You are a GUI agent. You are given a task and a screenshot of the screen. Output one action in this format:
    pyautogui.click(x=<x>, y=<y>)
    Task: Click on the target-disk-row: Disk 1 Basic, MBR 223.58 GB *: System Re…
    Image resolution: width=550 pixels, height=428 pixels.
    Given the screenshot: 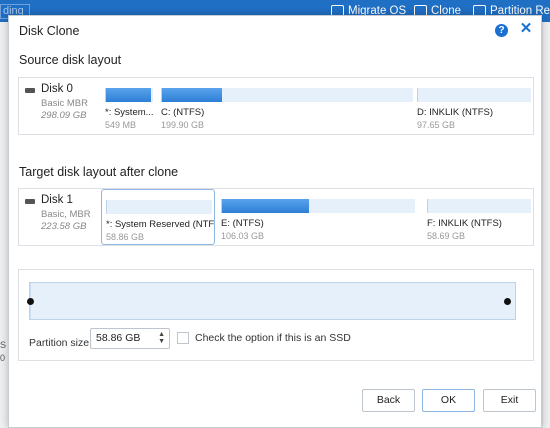 What is the action you would take?
    pyautogui.click(x=276, y=217)
    